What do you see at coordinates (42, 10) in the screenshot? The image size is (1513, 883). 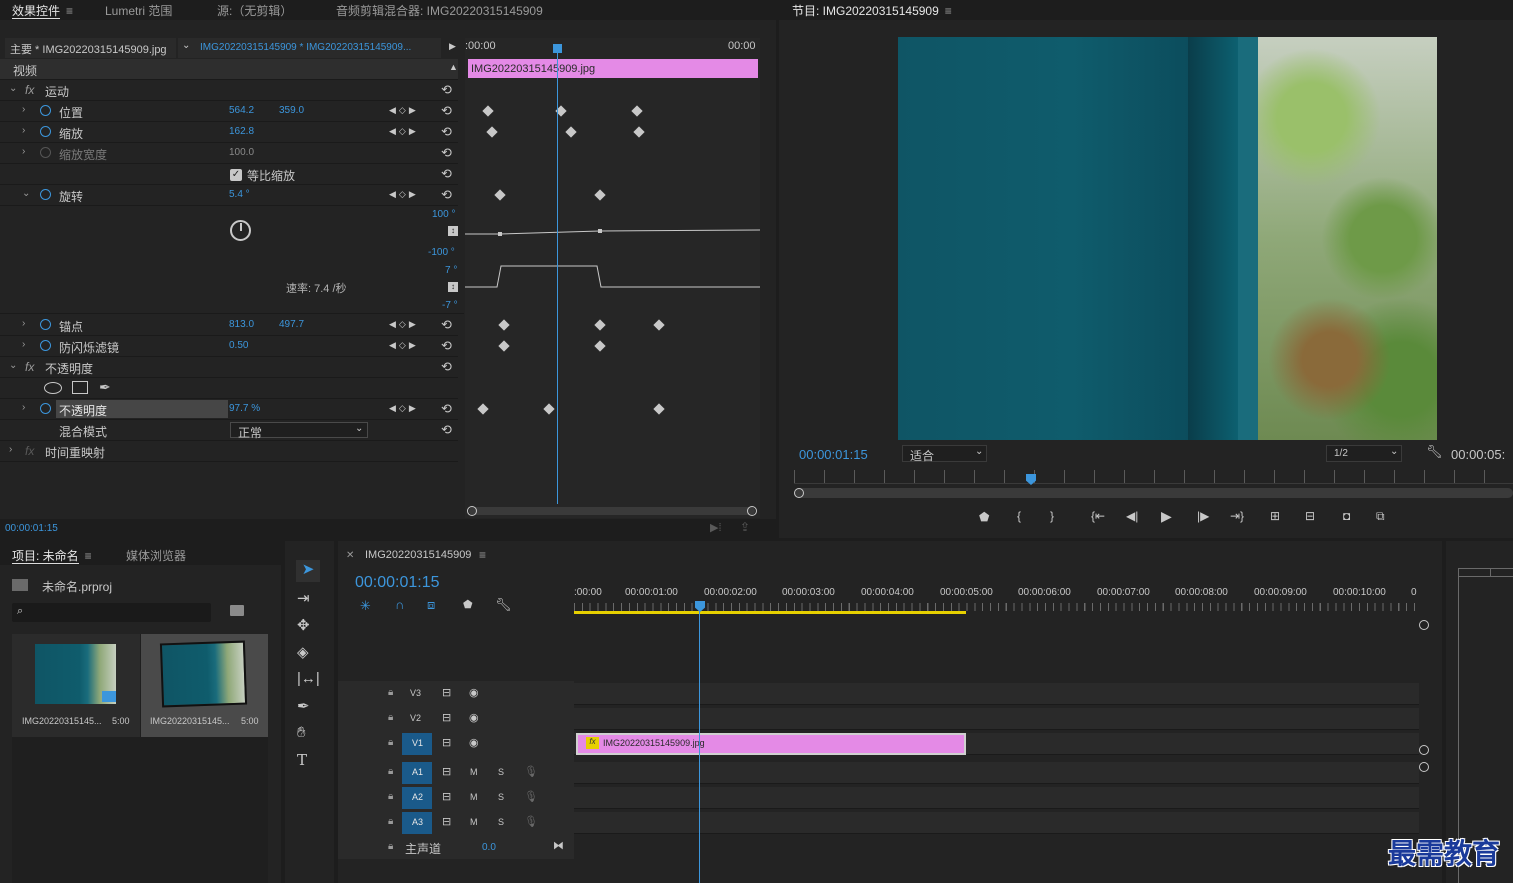 I see `tab-effect-controls: 效果控件 ≡` at bounding box center [42, 10].